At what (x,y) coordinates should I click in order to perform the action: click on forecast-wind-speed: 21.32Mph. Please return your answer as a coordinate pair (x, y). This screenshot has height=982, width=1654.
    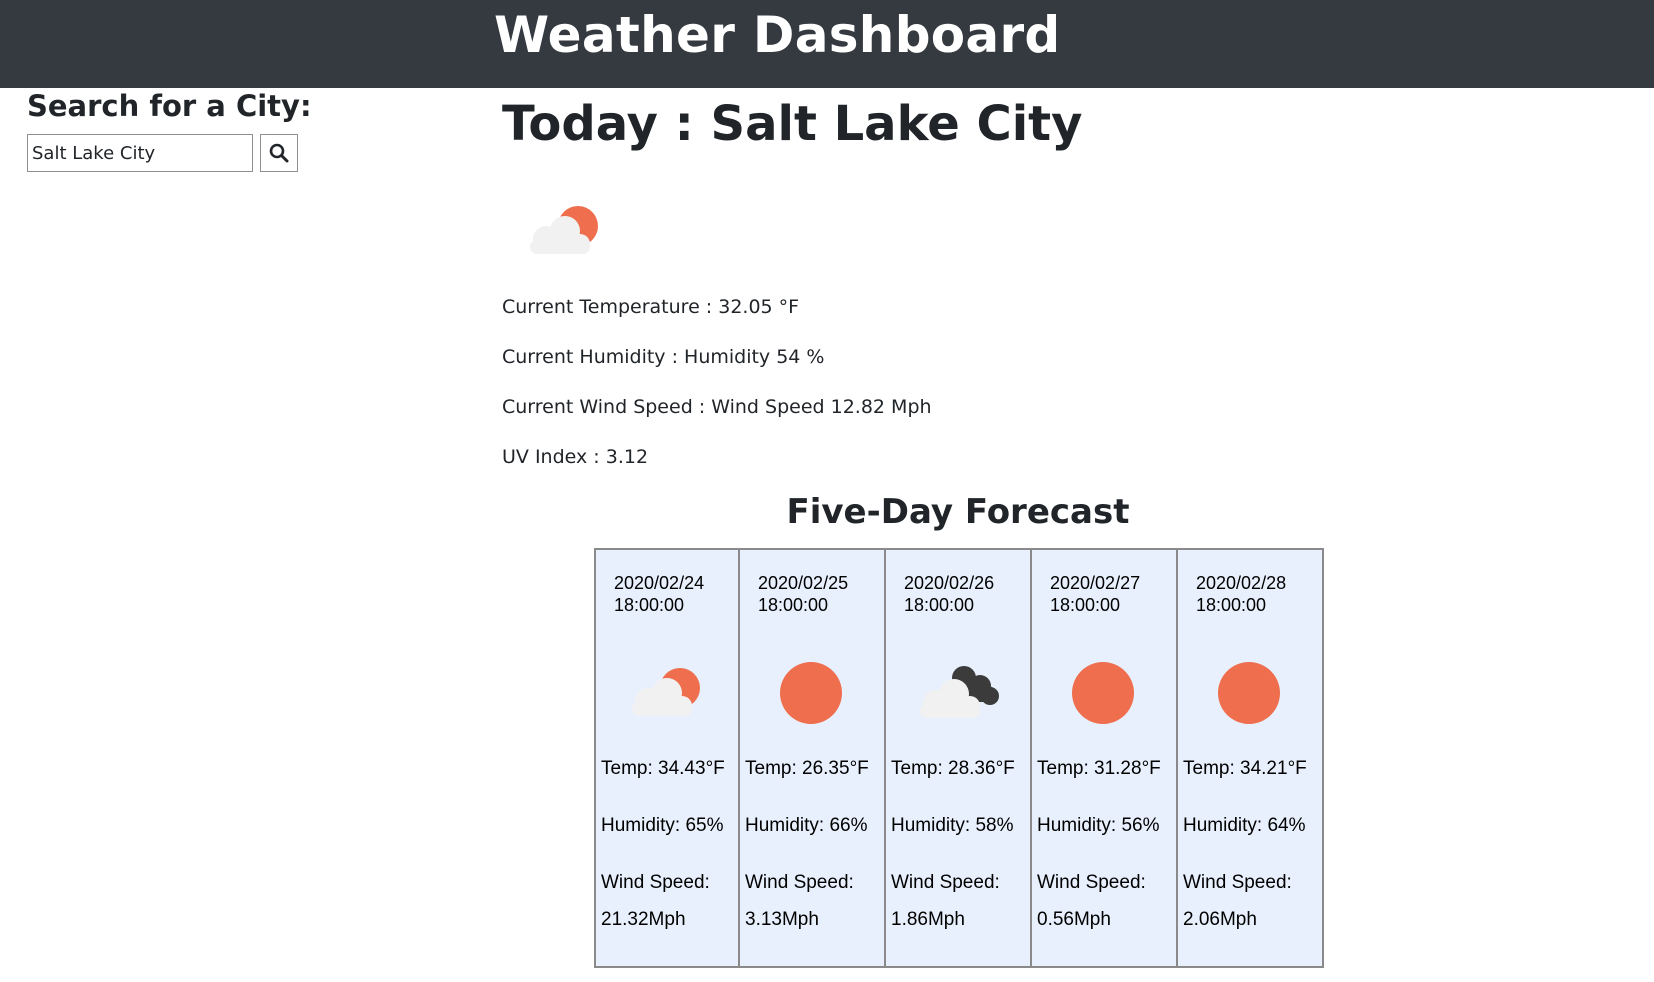
    Looking at the image, I should click on (643, 919).